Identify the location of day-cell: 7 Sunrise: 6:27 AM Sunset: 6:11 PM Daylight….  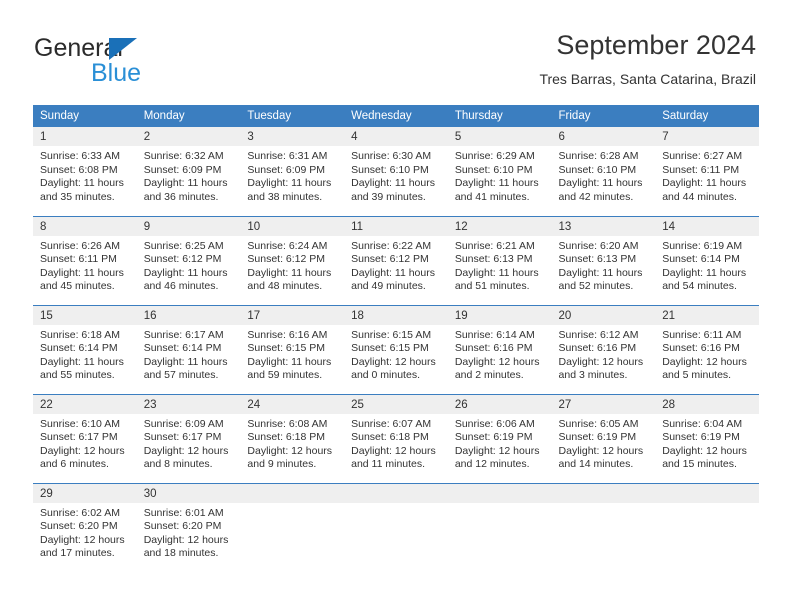
(707, 171).